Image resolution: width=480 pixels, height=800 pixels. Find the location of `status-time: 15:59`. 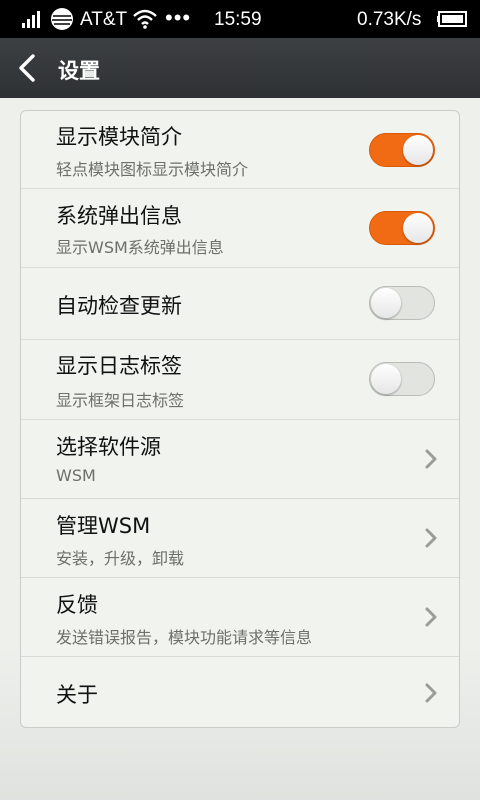

status-time: 15:59 is located at coordinates (238, 19).